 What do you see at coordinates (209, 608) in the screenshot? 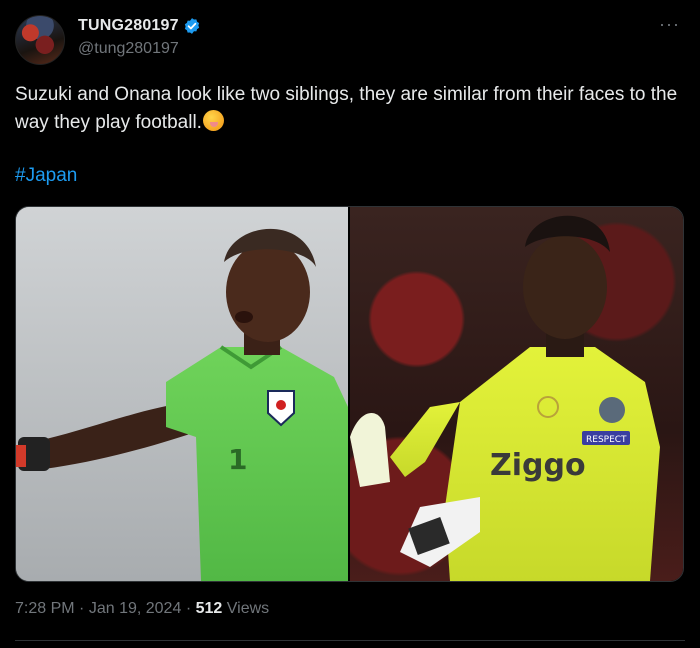
I see `views-count: 512` at bounding box center [209, 608].